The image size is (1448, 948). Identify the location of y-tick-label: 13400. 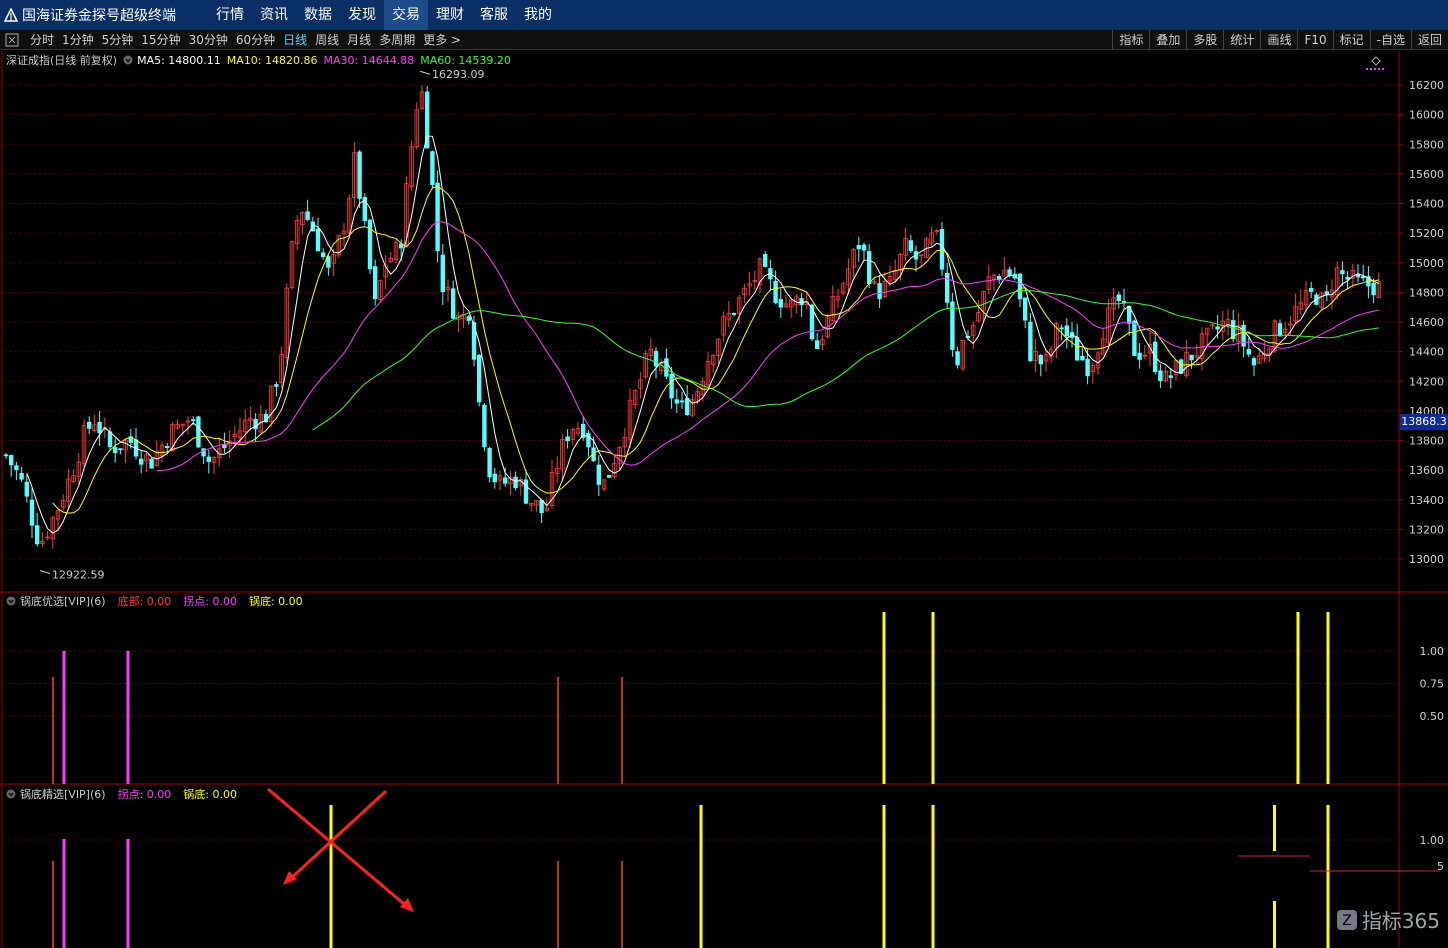
(1426, 500).